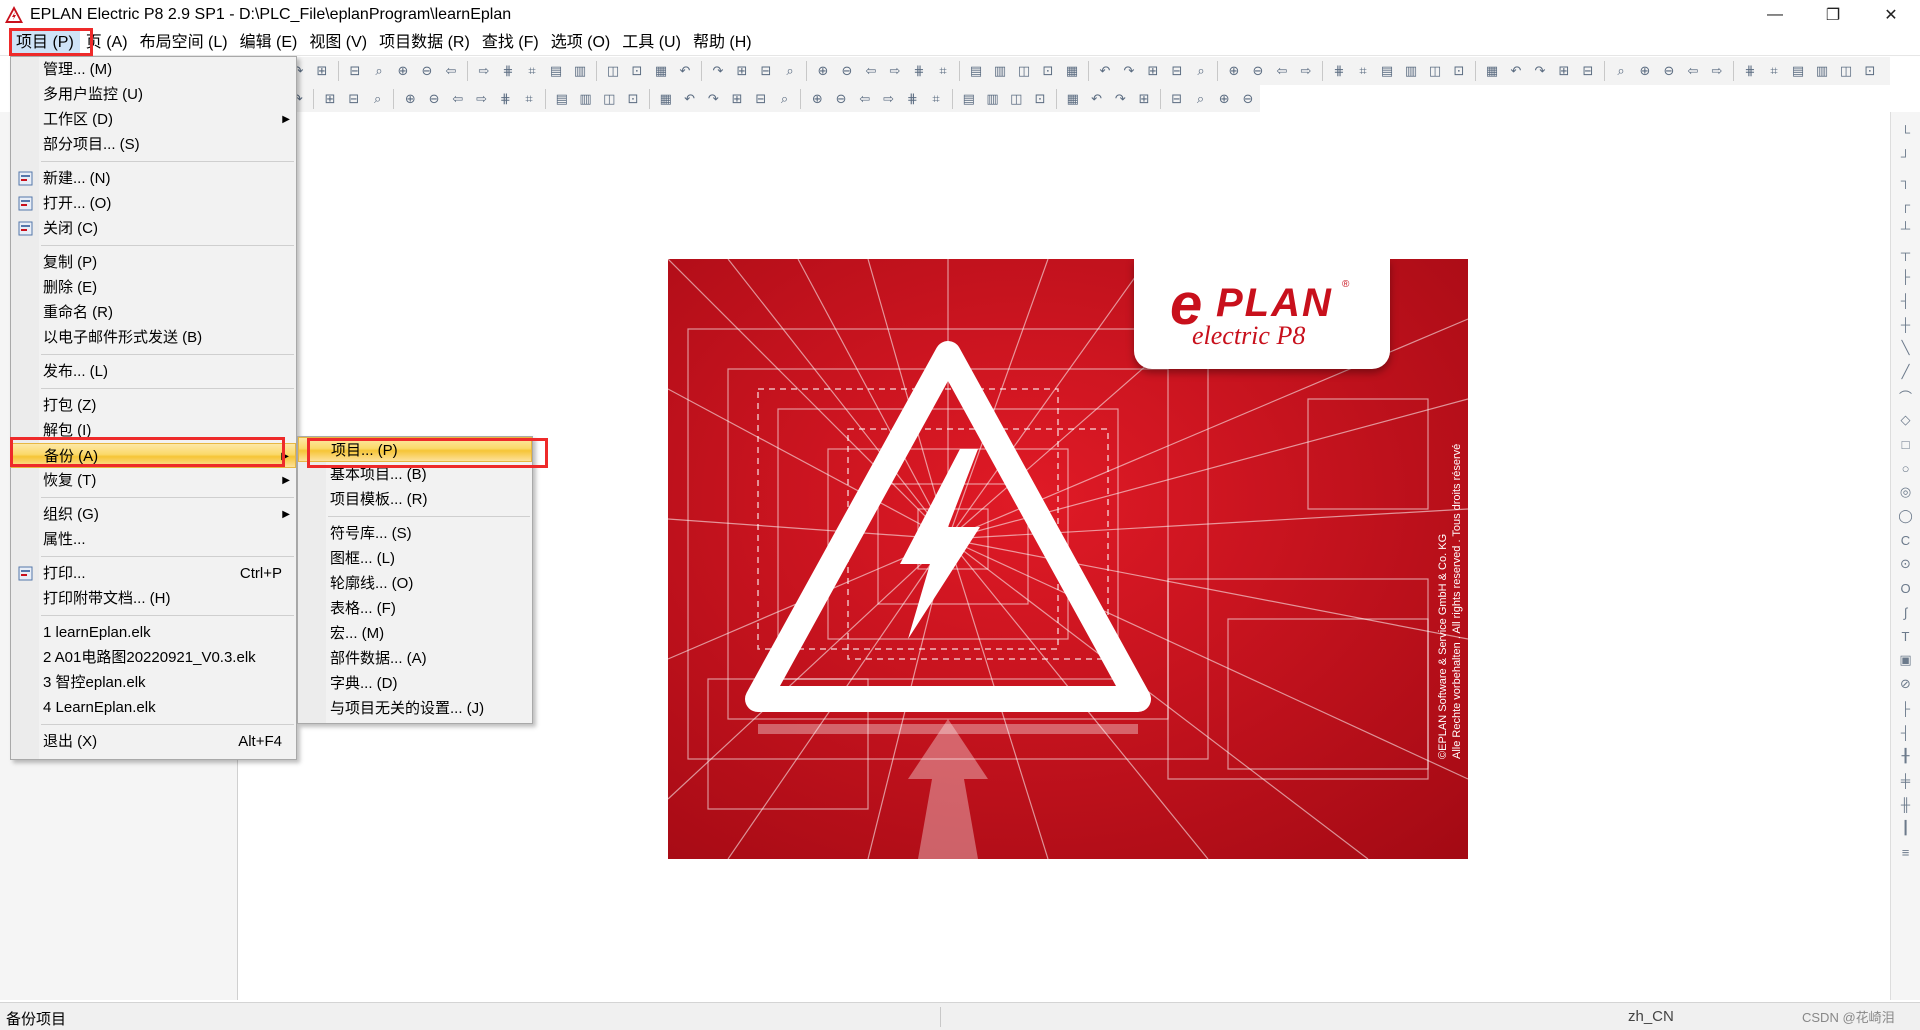  I want to click on graphics-toolbar-tool-icon: ⊞, so click(330, 99).